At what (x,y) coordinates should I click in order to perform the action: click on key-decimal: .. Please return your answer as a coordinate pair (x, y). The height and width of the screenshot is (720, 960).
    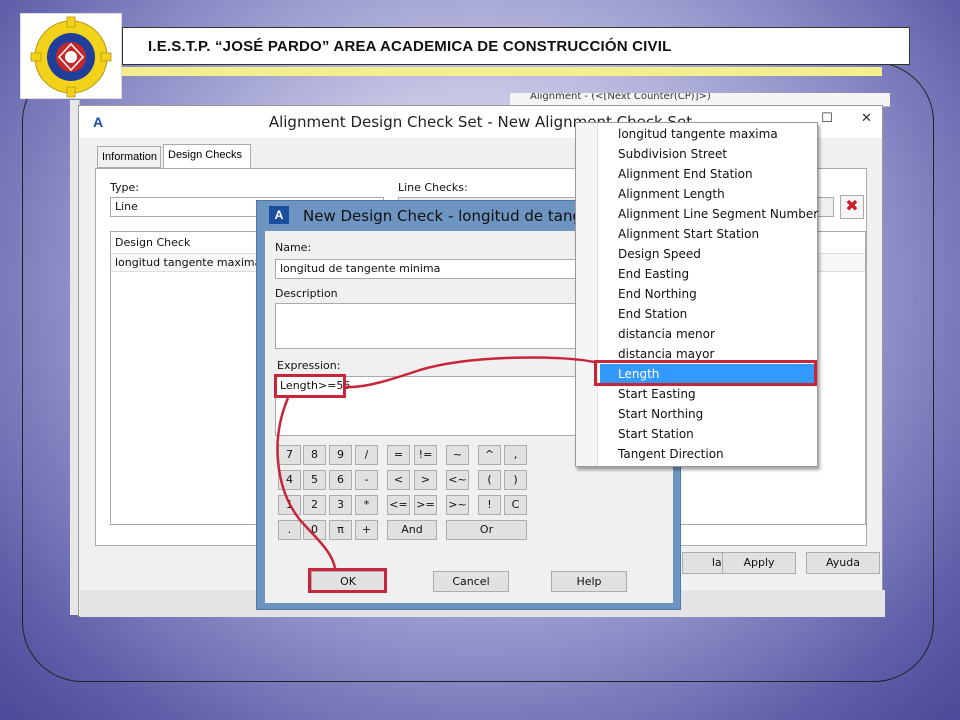
    Looking at the image, I should click on (289, 530).